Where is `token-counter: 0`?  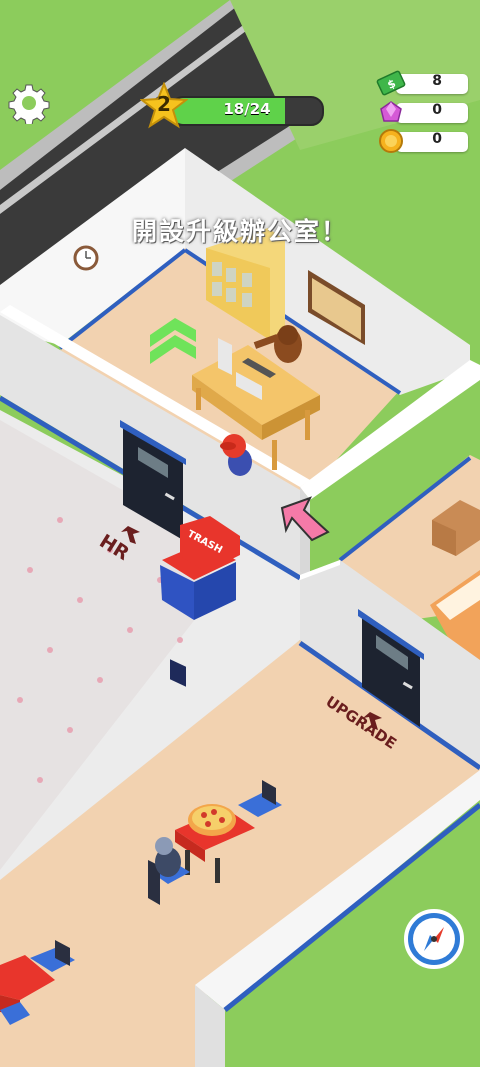 token-counter: 0 is located at coordinates (422, 141).